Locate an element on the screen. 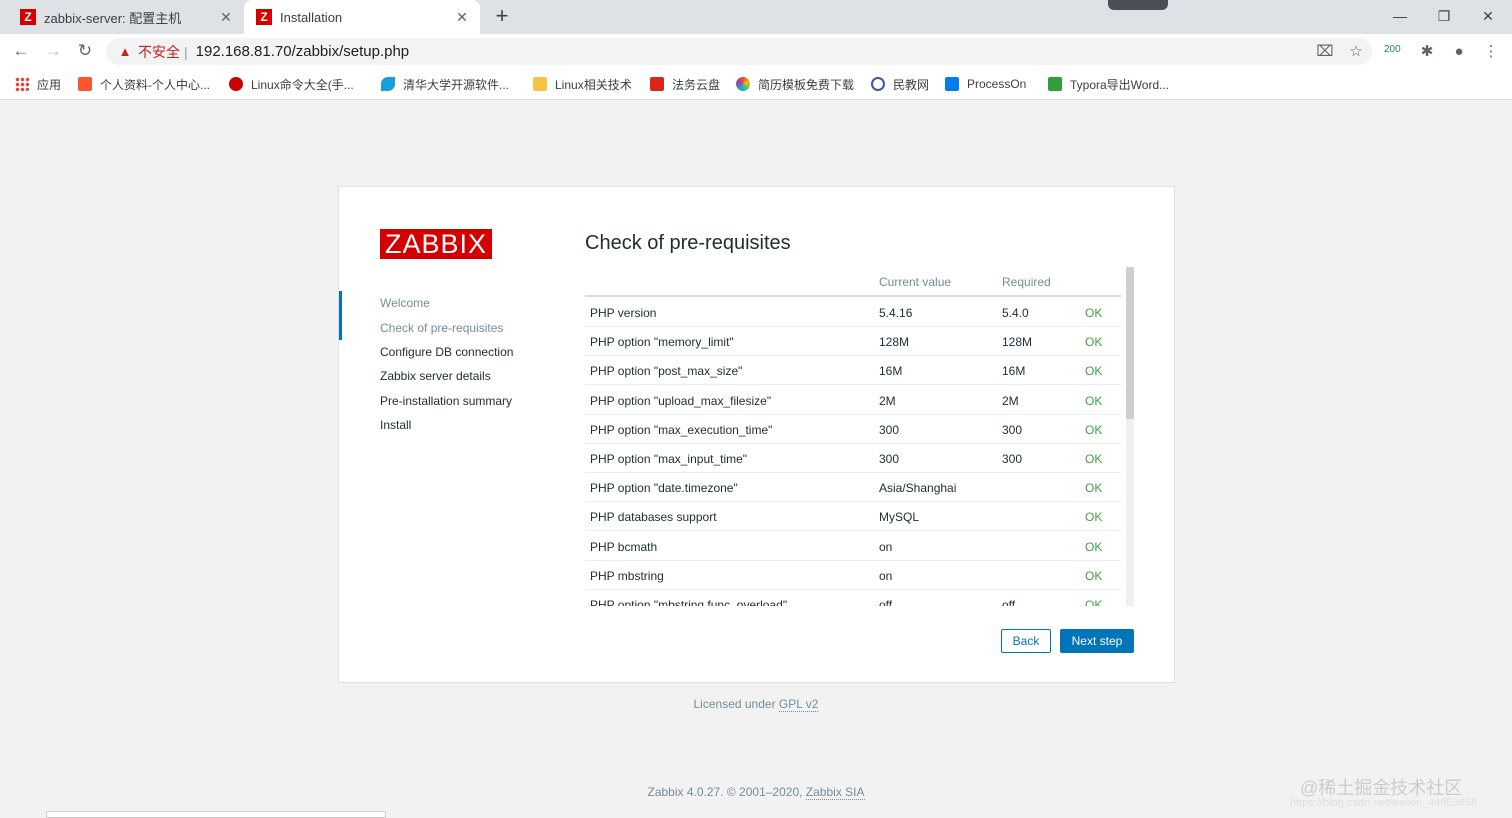 This screenshot has width=1512, height=818. extension-badge: 200 is located at coordinates (1392, 49).